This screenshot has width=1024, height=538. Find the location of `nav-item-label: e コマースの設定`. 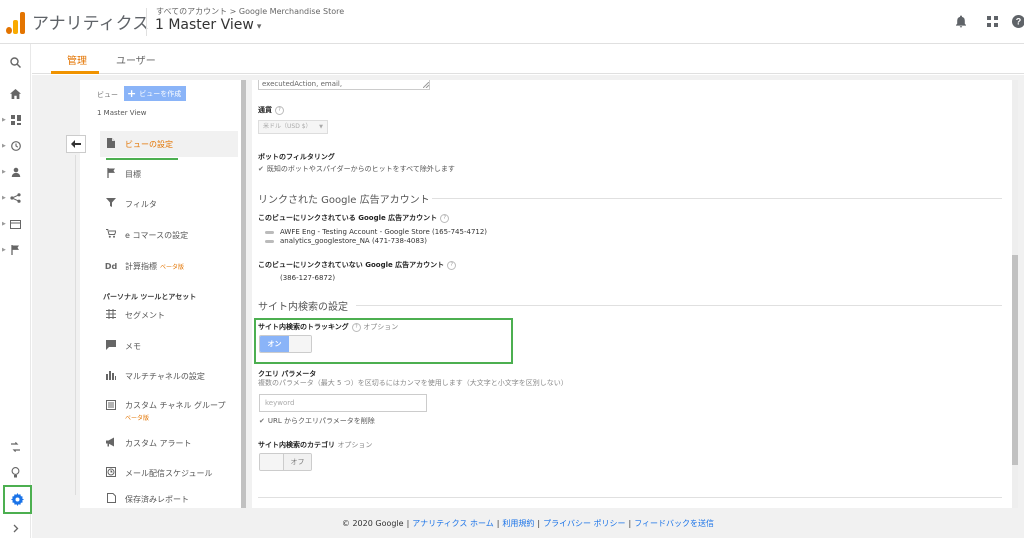

nav-item-label: e コマースの設定 is located at coordinates (157, 235).